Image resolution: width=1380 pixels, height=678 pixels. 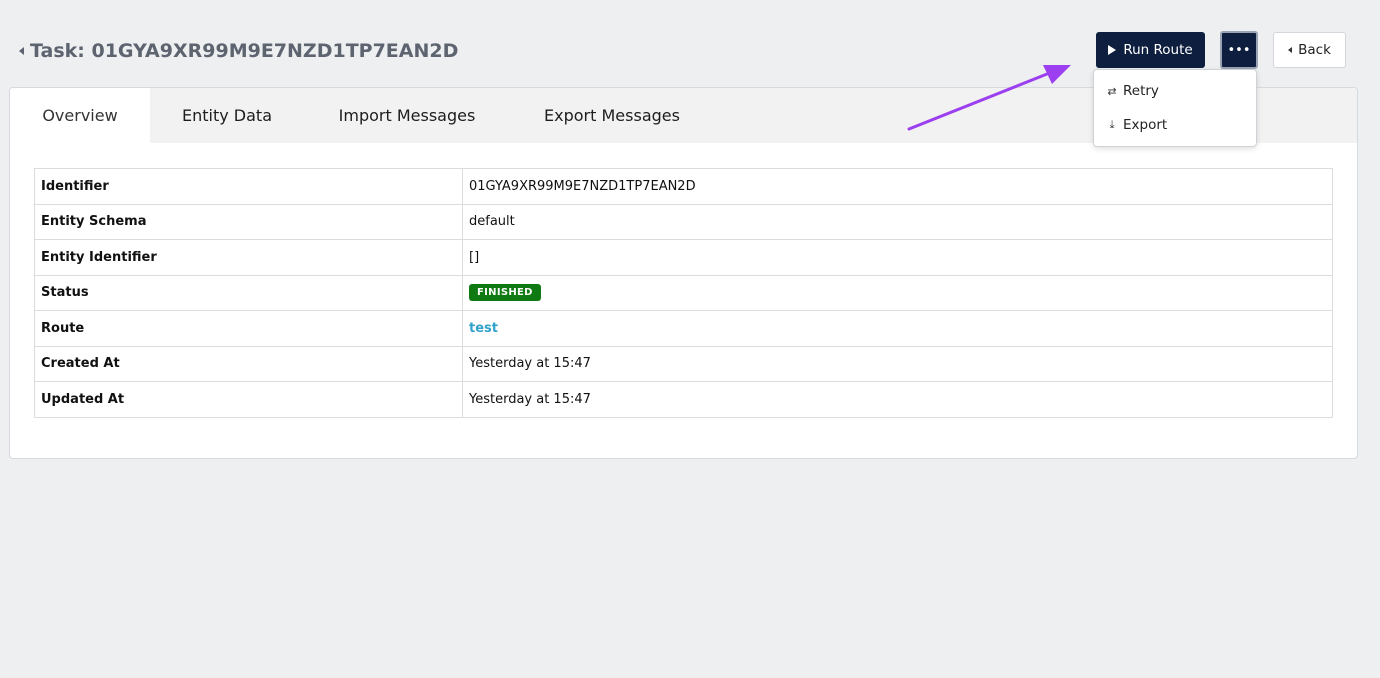 I want to click on play-icon, so click(x=1112, y=50).